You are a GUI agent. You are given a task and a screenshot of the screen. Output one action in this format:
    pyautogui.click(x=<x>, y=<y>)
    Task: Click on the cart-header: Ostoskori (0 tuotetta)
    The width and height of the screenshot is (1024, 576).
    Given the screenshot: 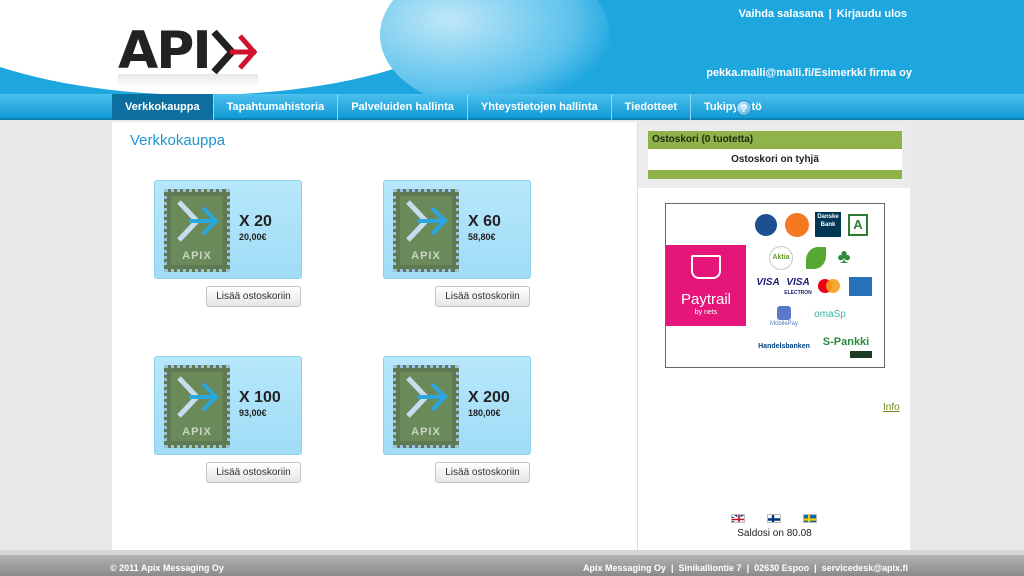 What is the action you would take?
    pyautogui.click(x=775, y=140)
    